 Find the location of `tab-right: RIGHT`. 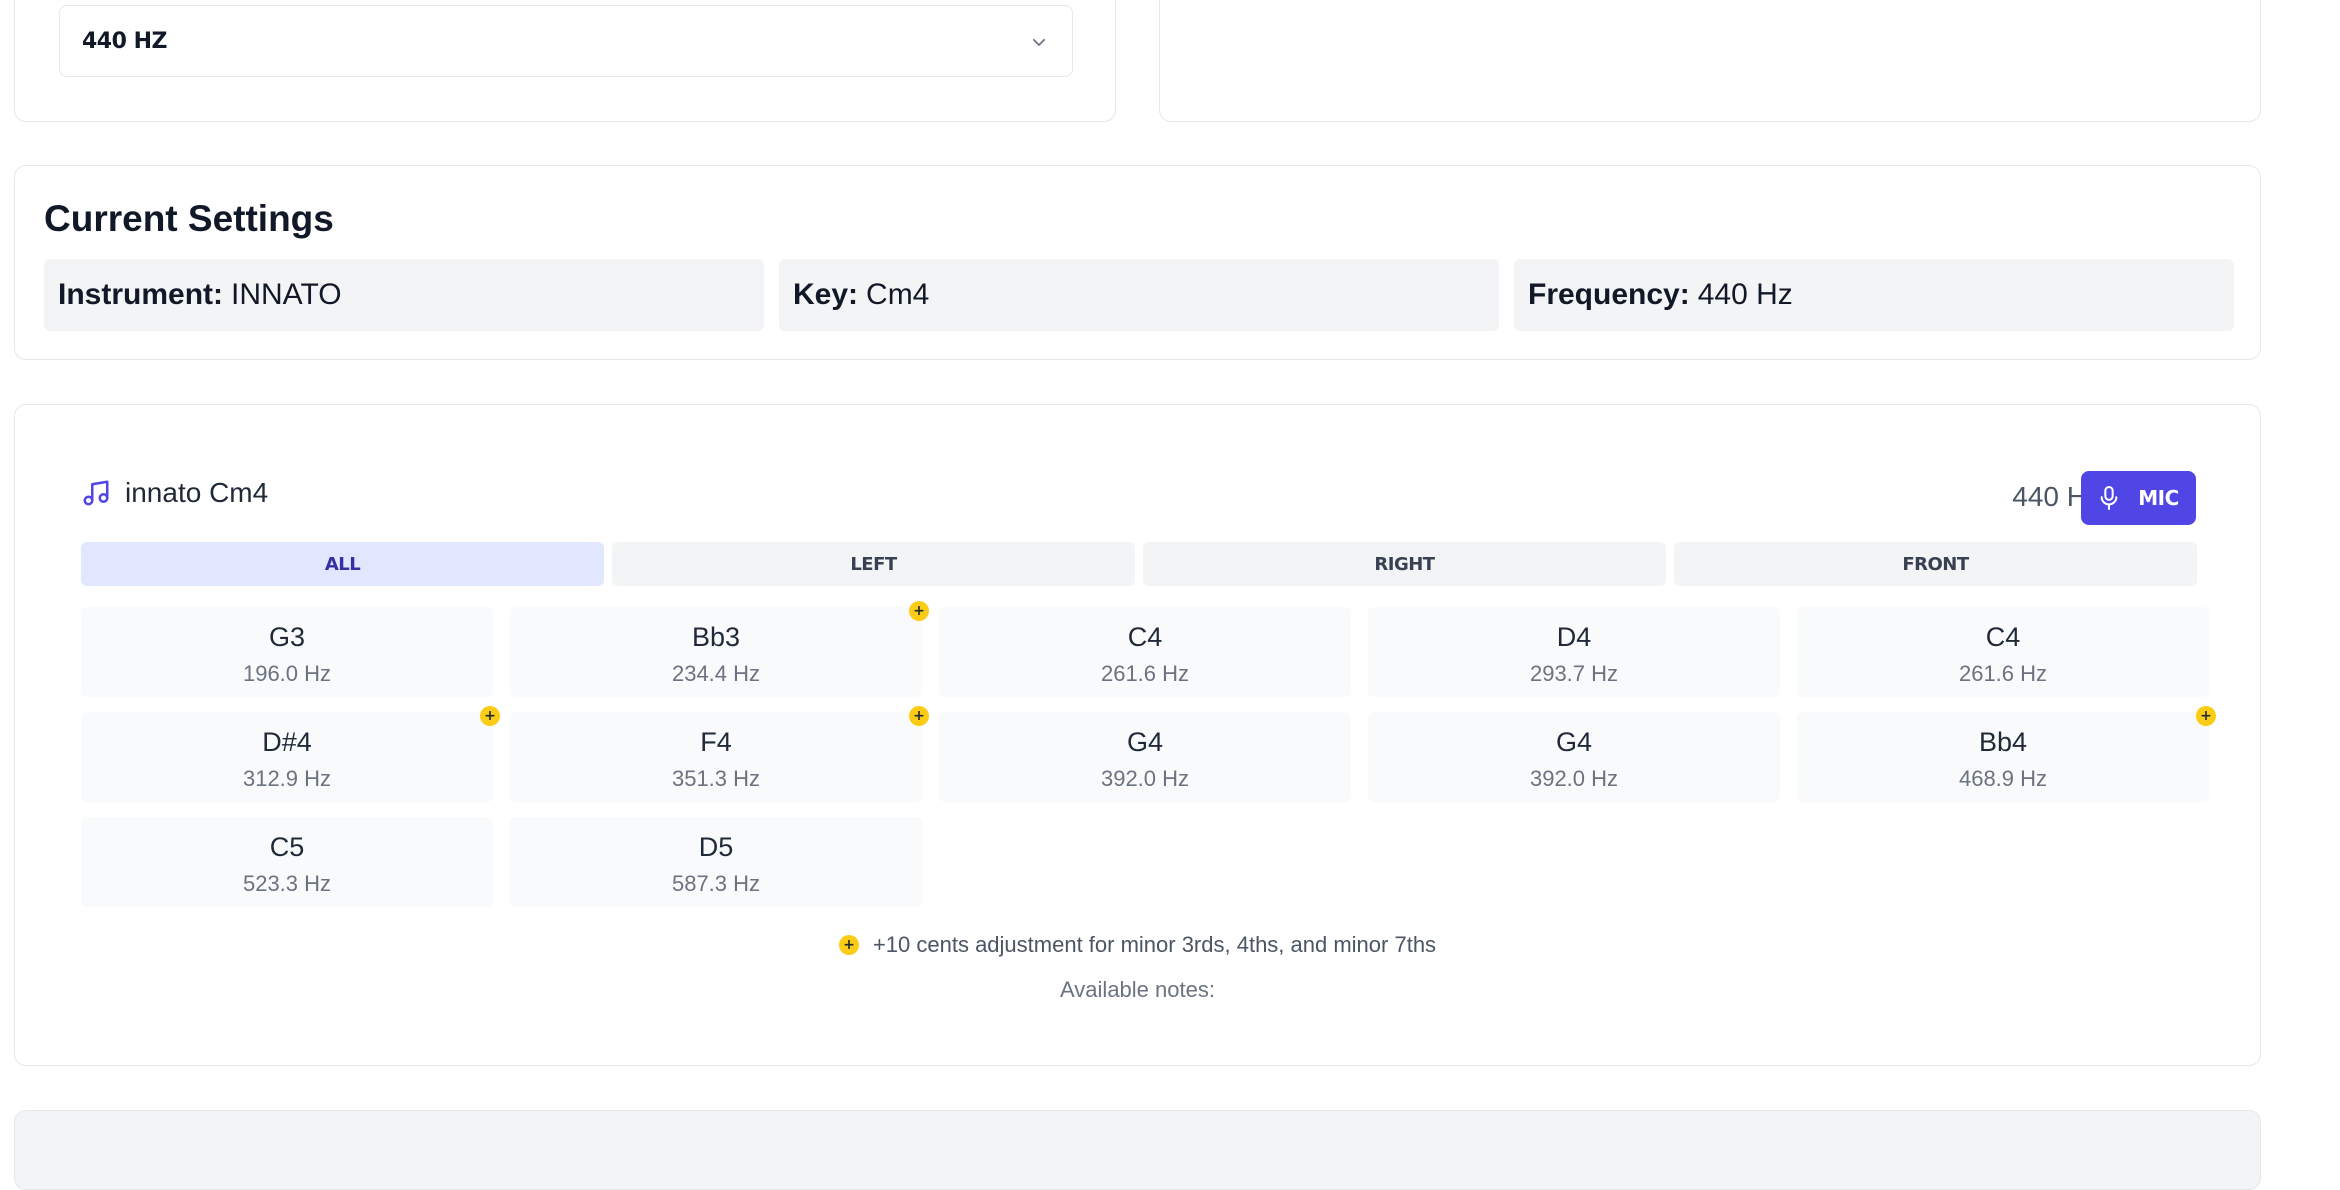

tab-right: RIGHT is located at coordinates (1404, 564).